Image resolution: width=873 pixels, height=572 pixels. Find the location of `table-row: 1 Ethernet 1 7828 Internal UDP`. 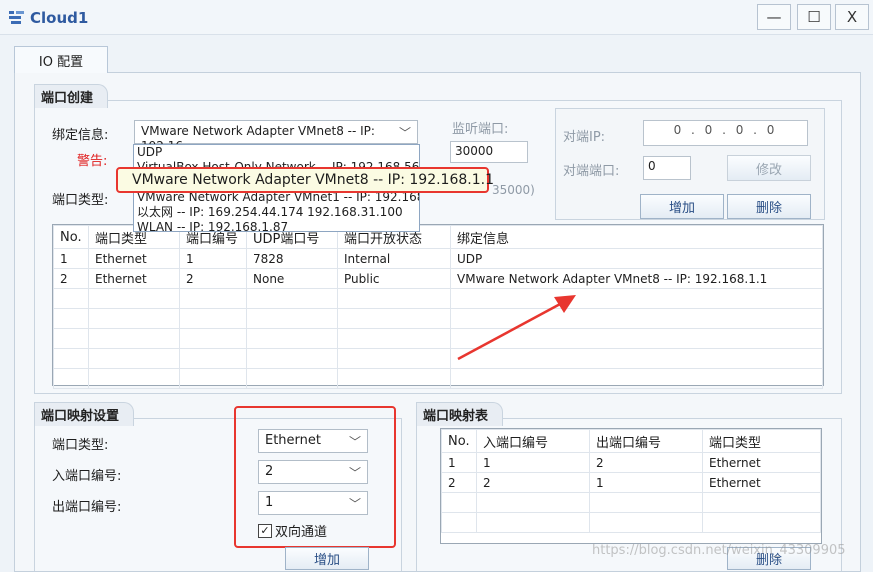

table-row: 1 Ethernet 1 7828 Internal UDP is located at coordinates (438, 258).